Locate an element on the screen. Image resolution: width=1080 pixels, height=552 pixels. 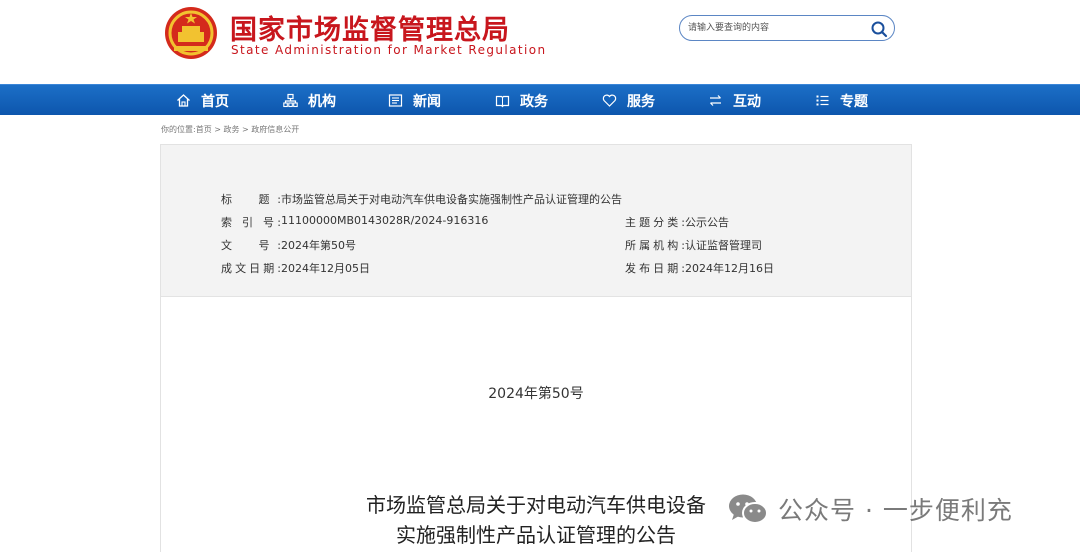
meta-title-value: 市场监管总局关于对电动汽车供电设备实施强制性产品认证管理的公告 is located at coordinates (451, 199).